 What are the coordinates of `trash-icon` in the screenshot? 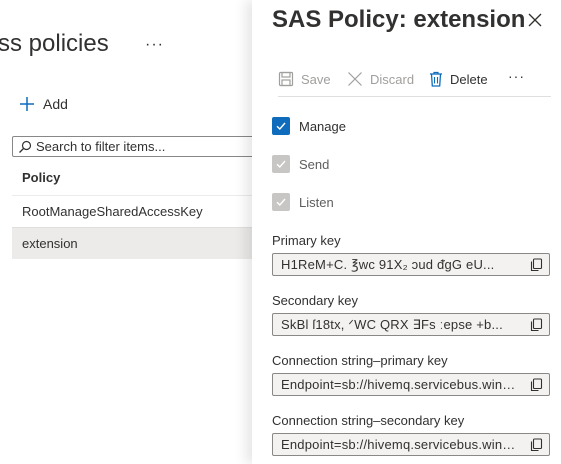 It's located at (436, 79).